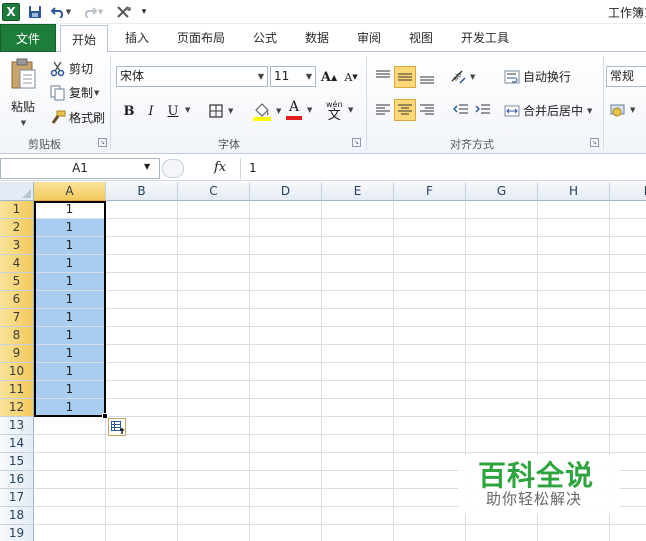 The height and width of the screenshot is (541, 646). What do you see at coordinates (502, 390) in the screenshot?
I see `cell-g11` at bounding box center [502, 390].